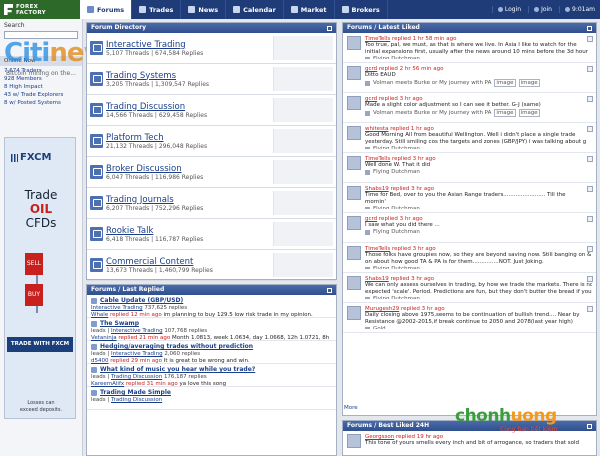  Describe the element at coordinates (159, 262) in the screenshot. I see `forum-name-link: Commercial Content` at that location.